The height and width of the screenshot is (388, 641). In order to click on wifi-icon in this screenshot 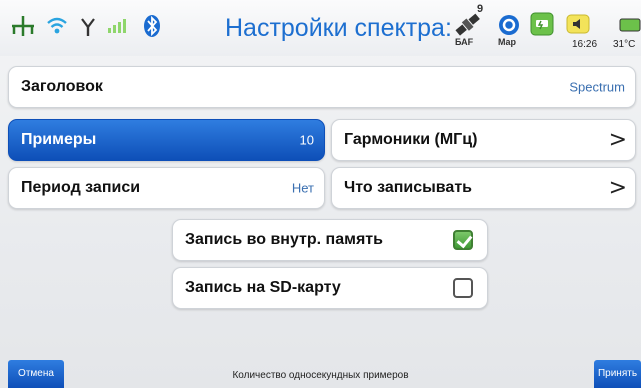, I will do `click(57, 25)`.